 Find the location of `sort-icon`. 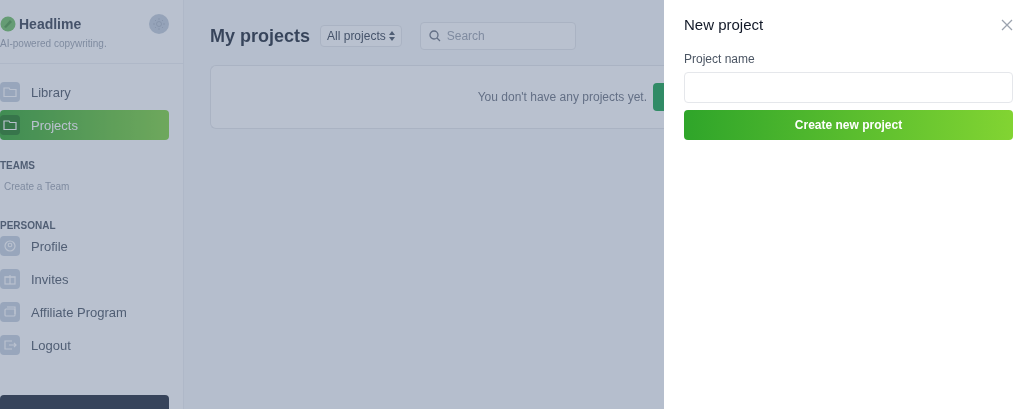

sort-icon is located at coordinates (391, 36).